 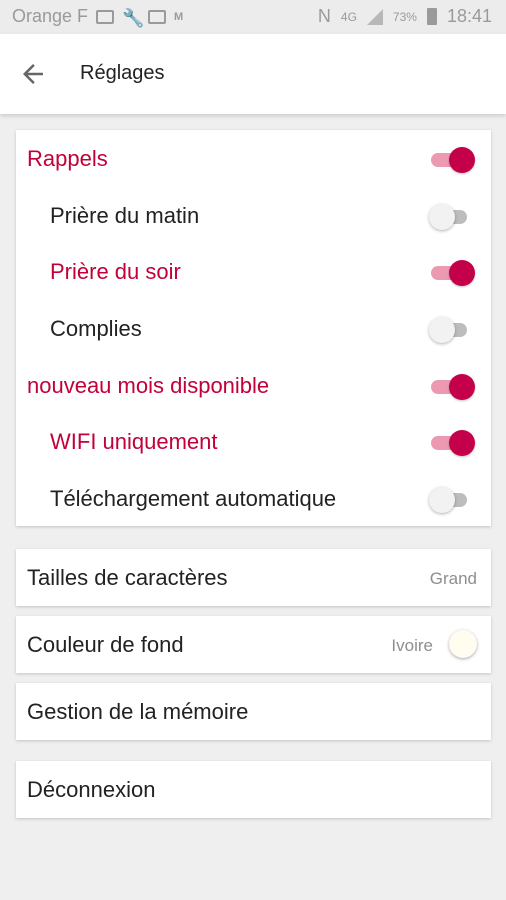 I want to click on morning-prayer-toggle, so click(x=452, y=217).